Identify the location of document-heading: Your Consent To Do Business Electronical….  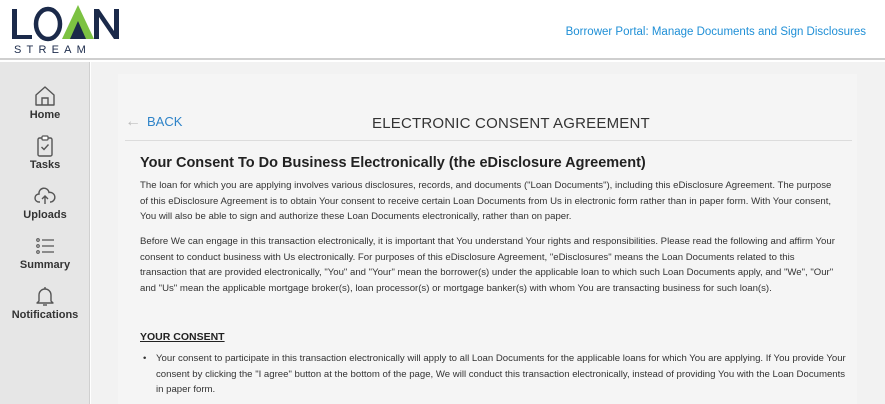
(393, 163).